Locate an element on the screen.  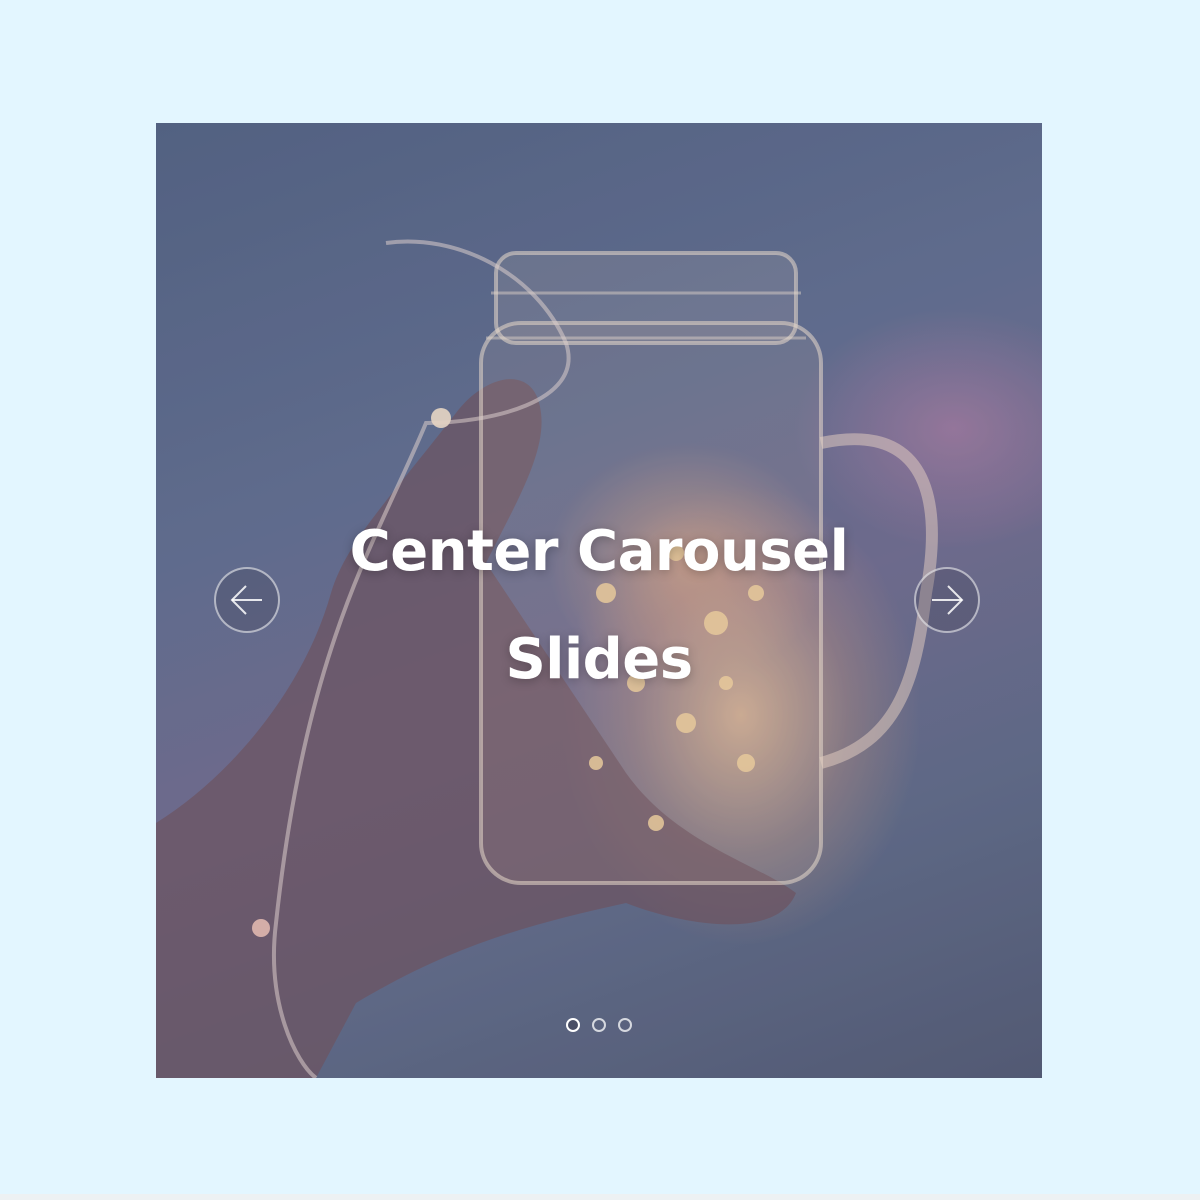
carousel-indicators is located at coordinates (599, 1025).